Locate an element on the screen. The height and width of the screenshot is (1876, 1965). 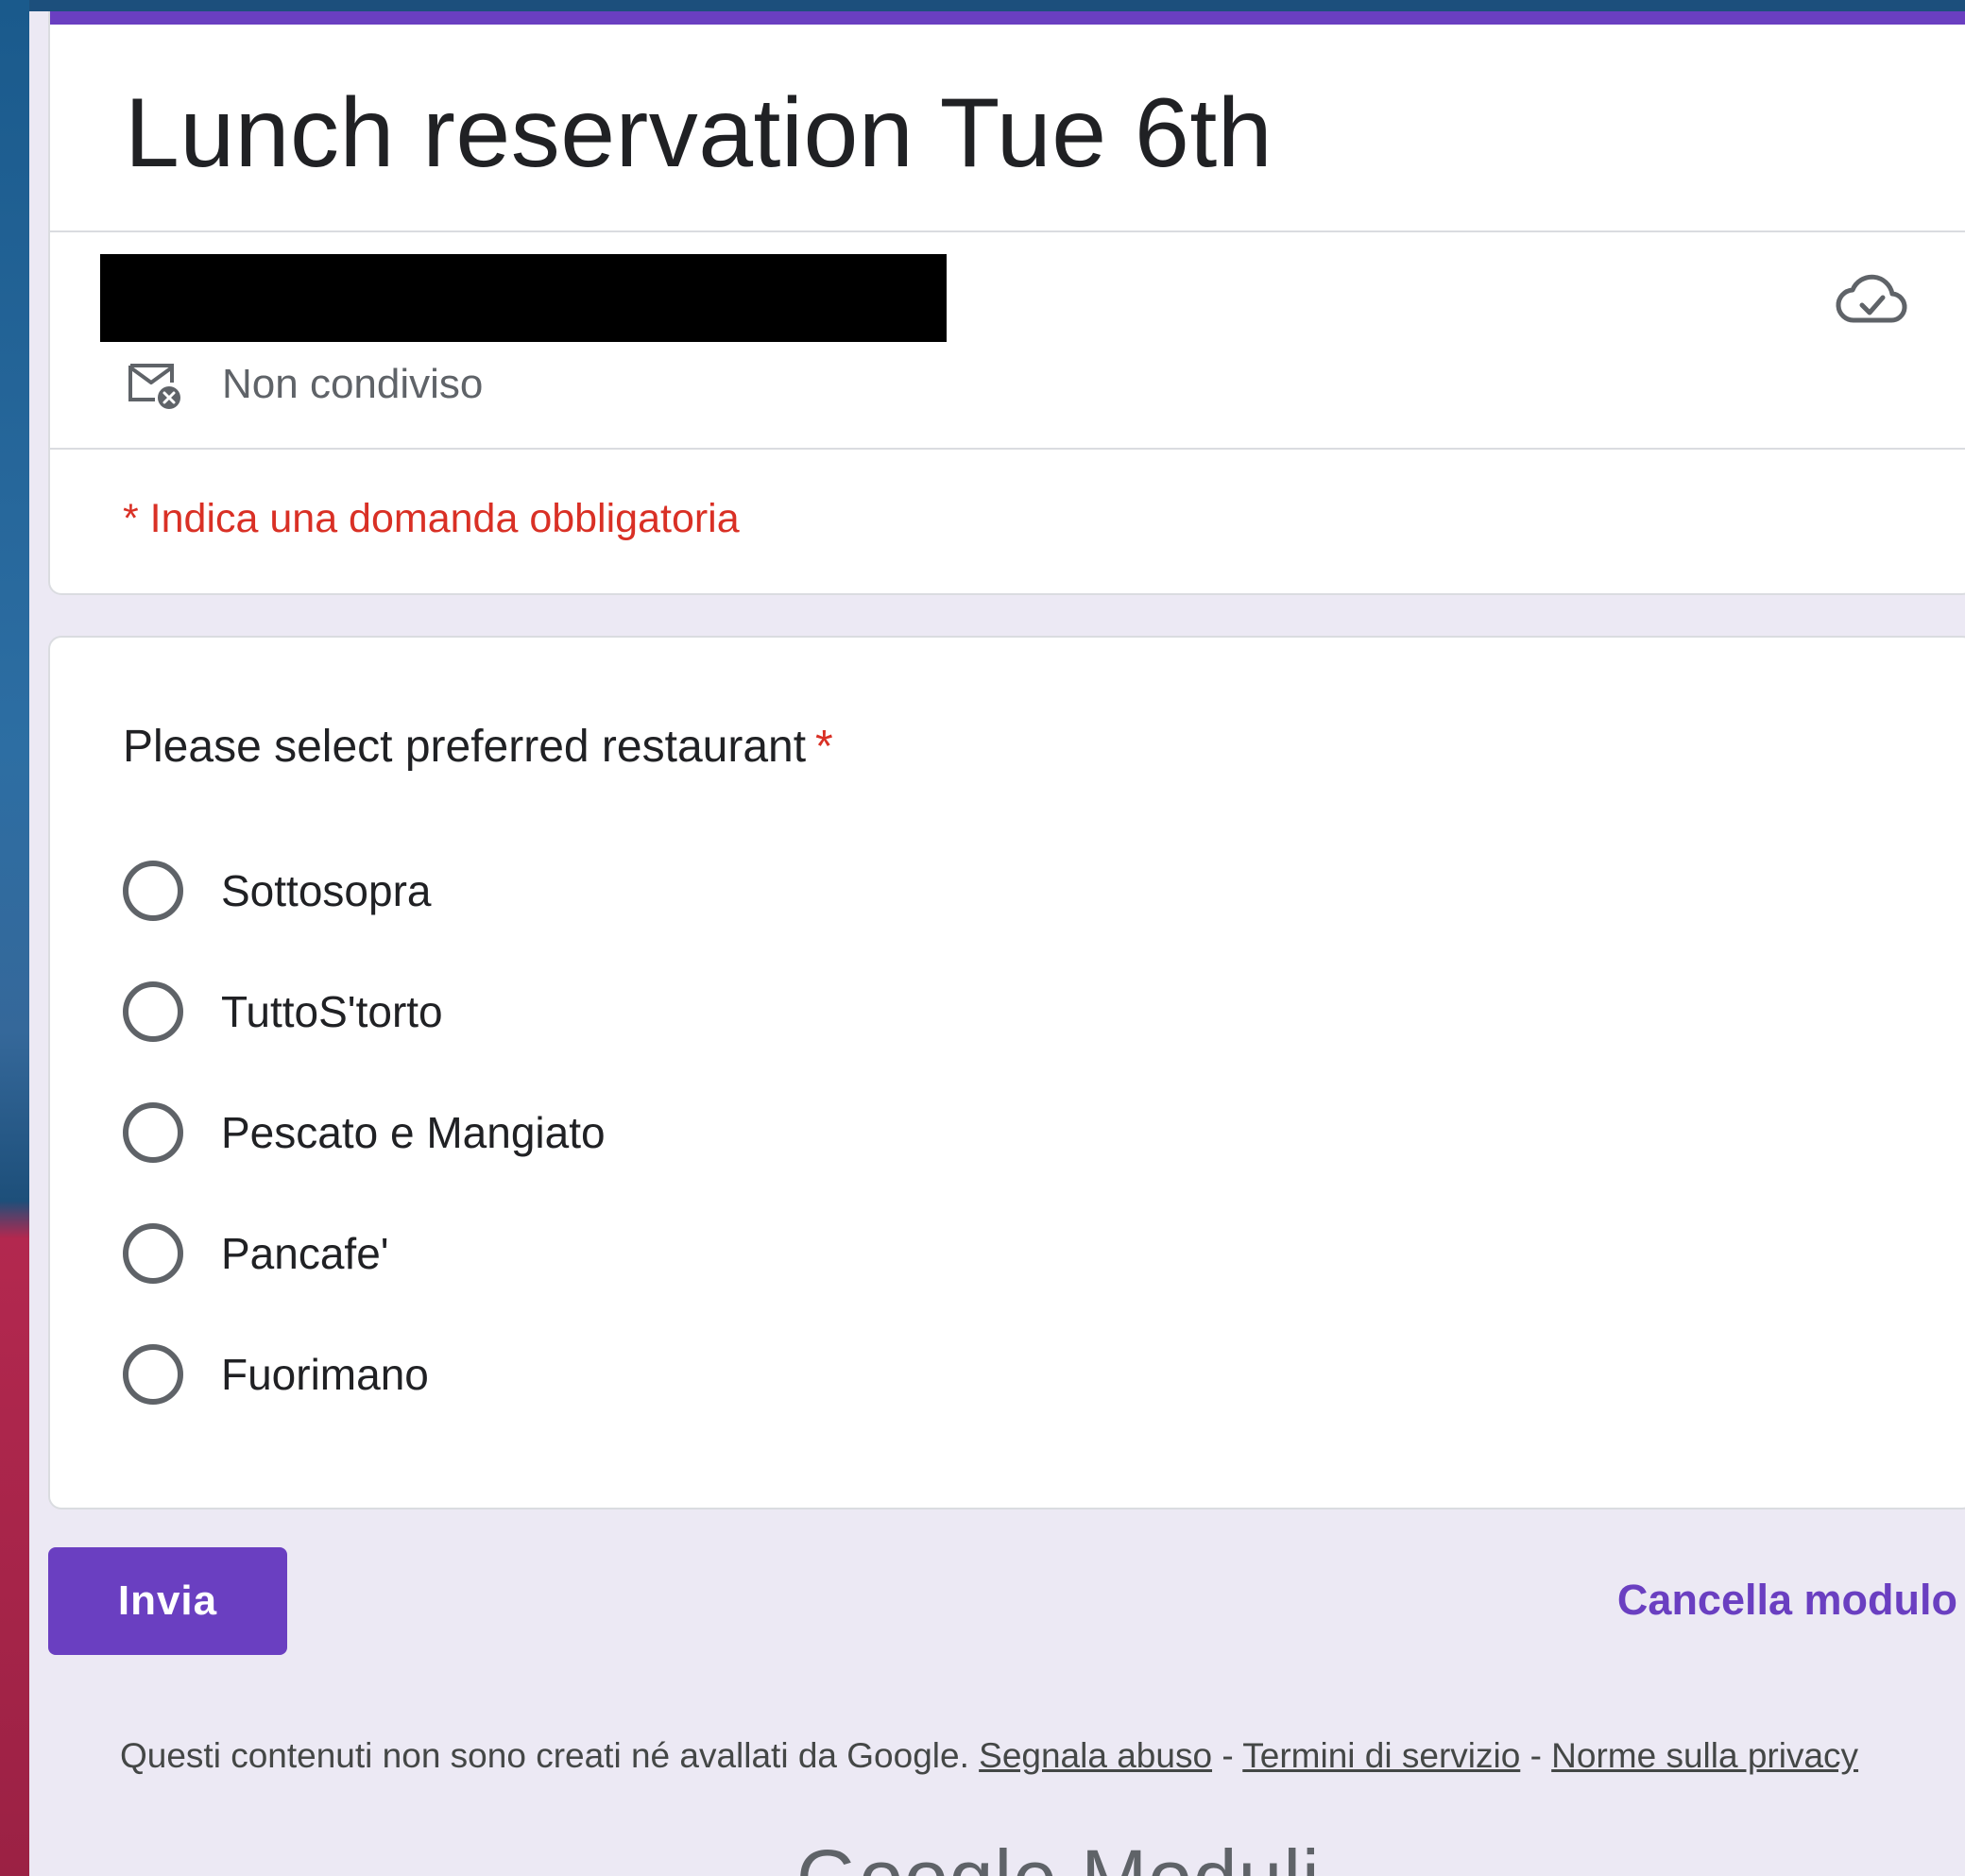
privacy-policy-link: Norme sulla privacy is located at coordinates (1704, 1756).